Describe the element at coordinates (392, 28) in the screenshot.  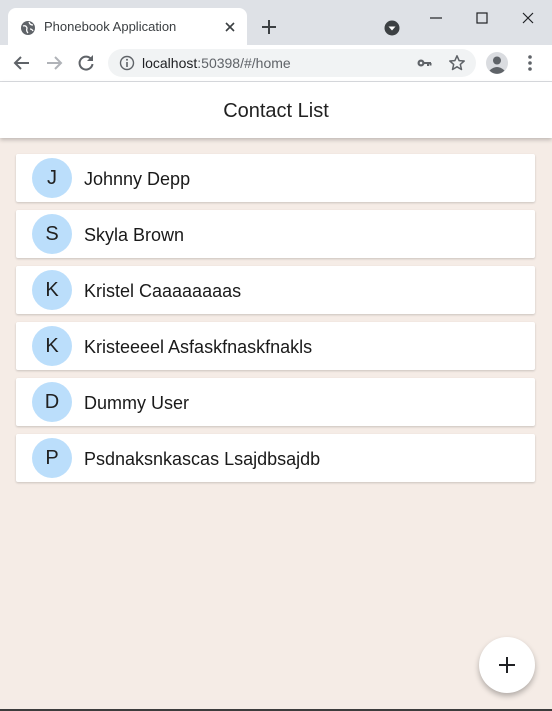
I see `tab-search-icon` at that location.